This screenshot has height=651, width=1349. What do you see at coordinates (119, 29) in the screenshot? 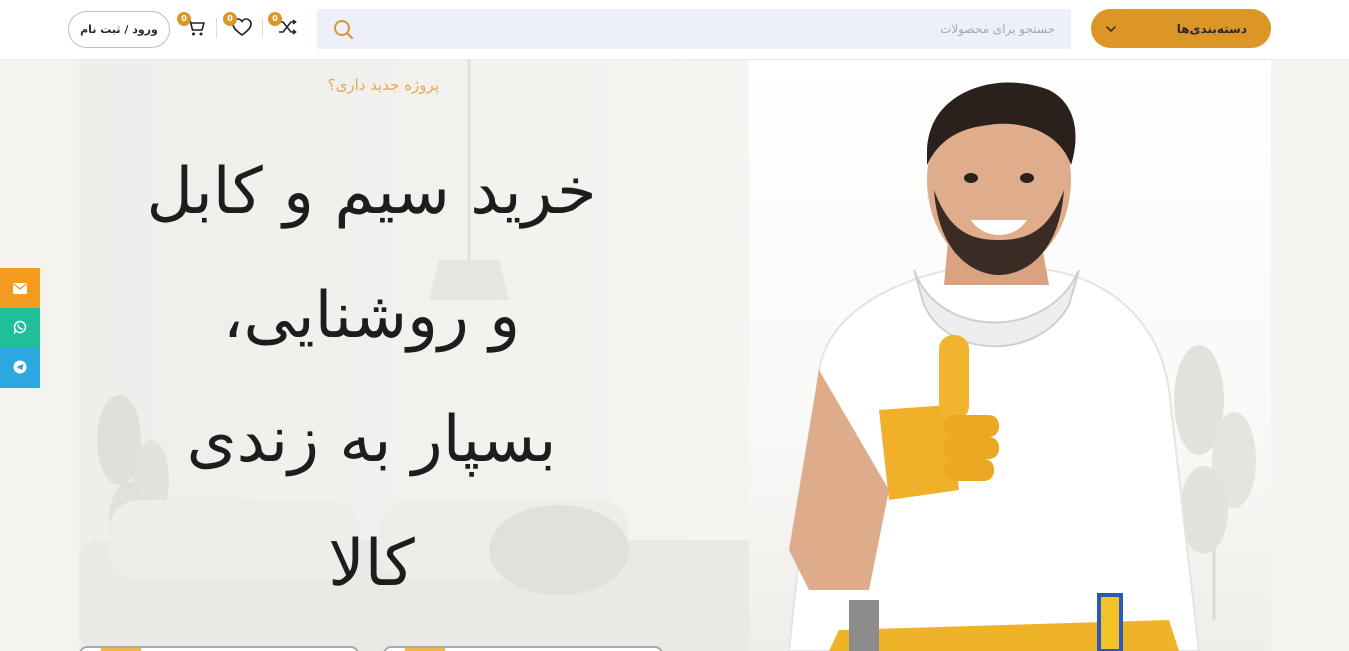
I see `login-register-button: ورود / ثبت نام` at bounding box center [119, 29].